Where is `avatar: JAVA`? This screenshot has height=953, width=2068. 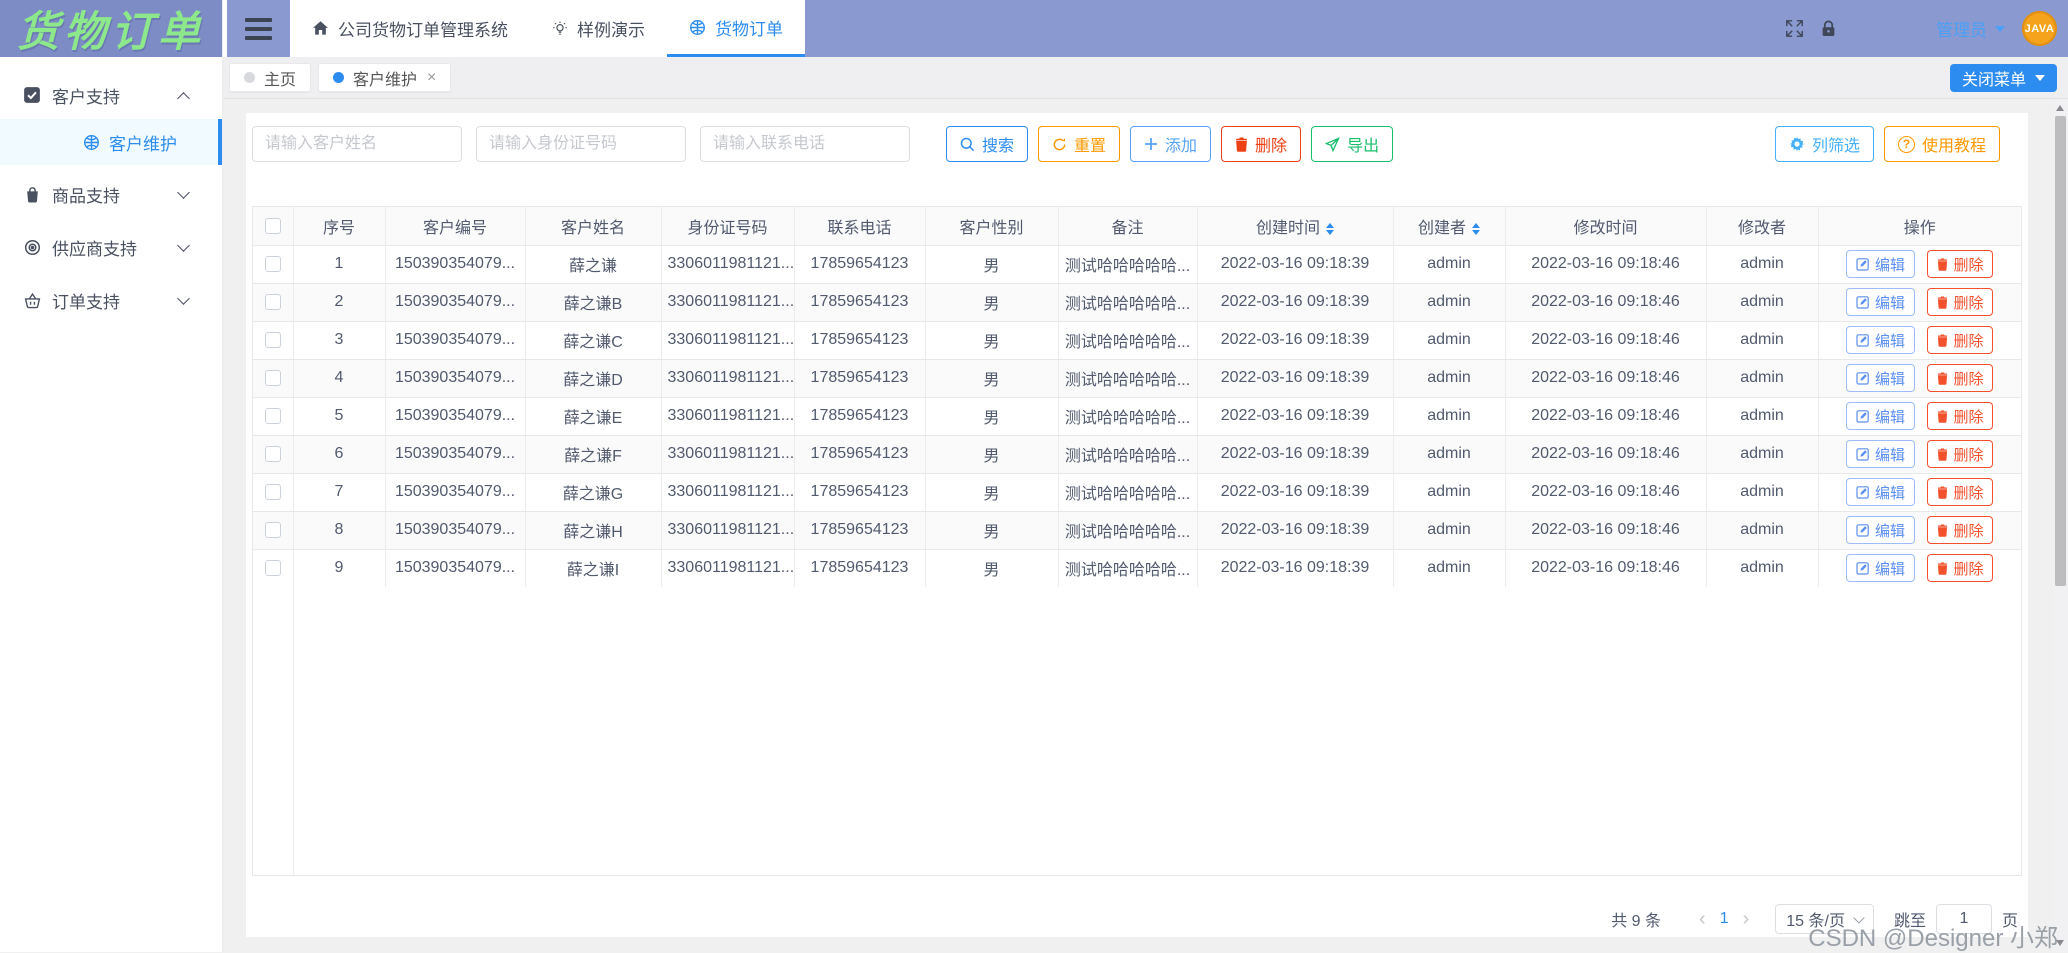 avatar: JAVA is located at coordinates (2039, 28).